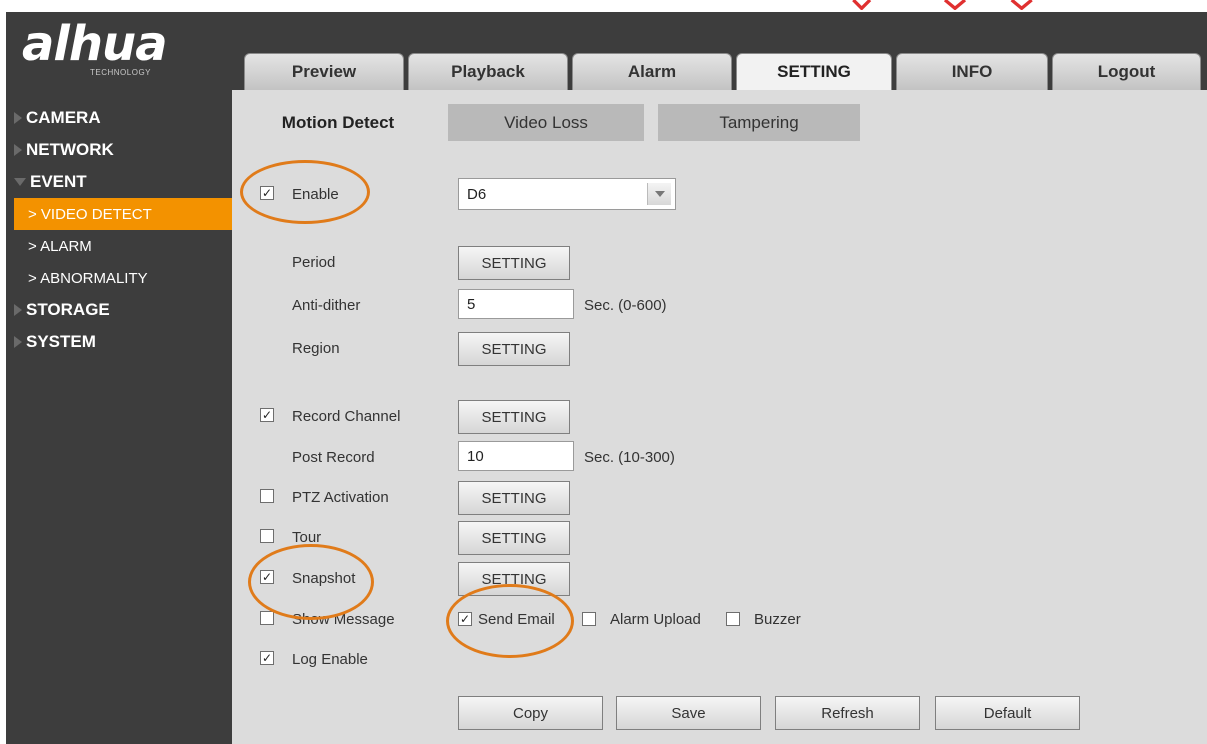 The height and width of the screenshot is (744, 1207). What do you see at coordinates (659, 194) in the screenshot?
I see `chevron-down-icon` at bounding box center [659, 194].